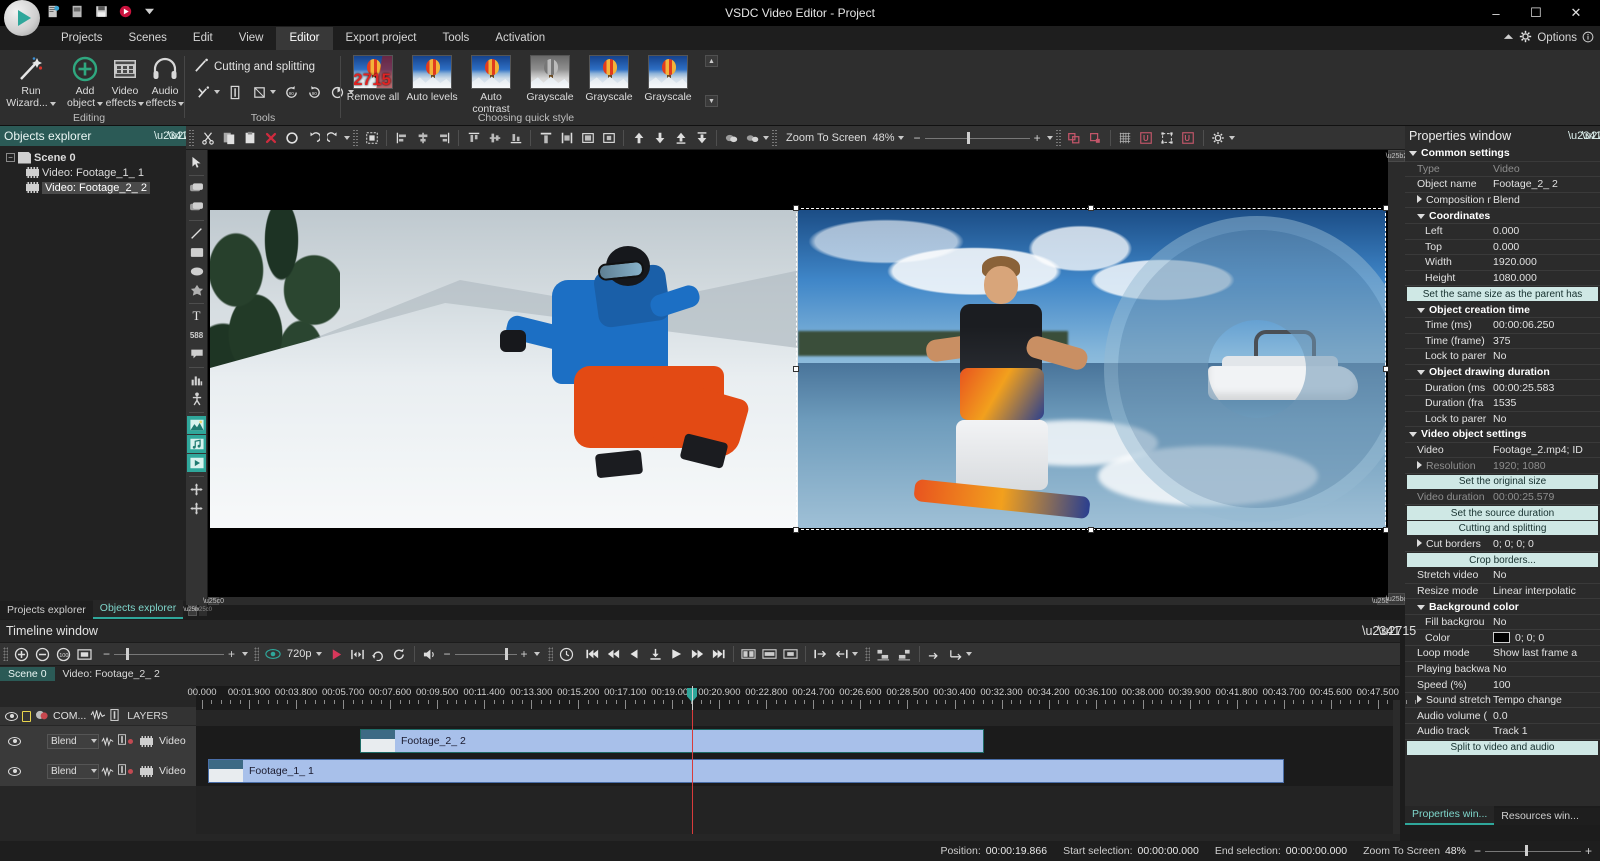 The width and height of the screenshot is (1600, 861). What do you see at coordinates (1421, 216) in the screenshot?
I see `chevron-down-icon` at bounding box center [1421, 216].